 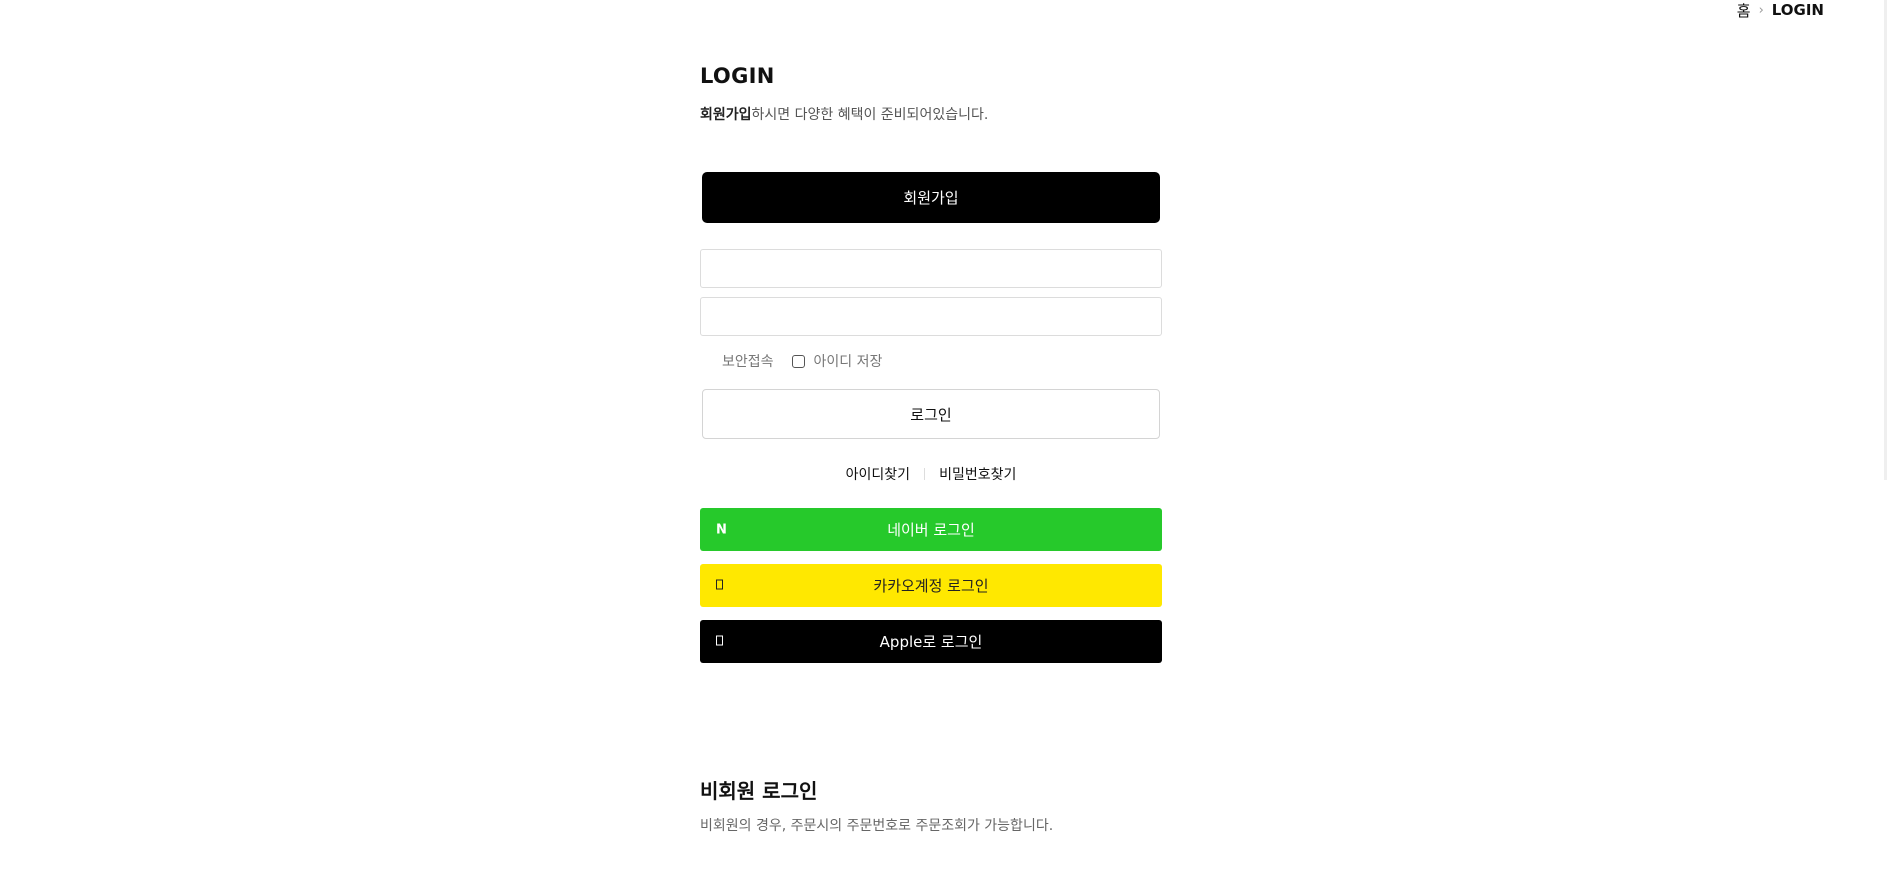 What do you see at coordinates (931, 268) in the screenshot?
I see `id-input` at bounding box center [931, 268].